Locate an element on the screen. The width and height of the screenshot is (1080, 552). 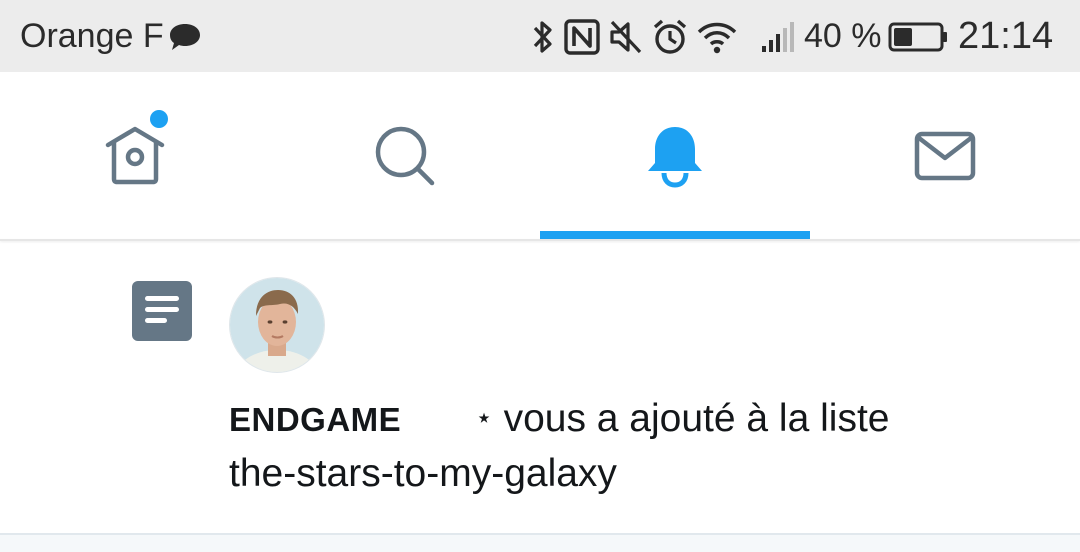
notification-action: vous a ajouté à la liste is located at coordinates (696, 418).